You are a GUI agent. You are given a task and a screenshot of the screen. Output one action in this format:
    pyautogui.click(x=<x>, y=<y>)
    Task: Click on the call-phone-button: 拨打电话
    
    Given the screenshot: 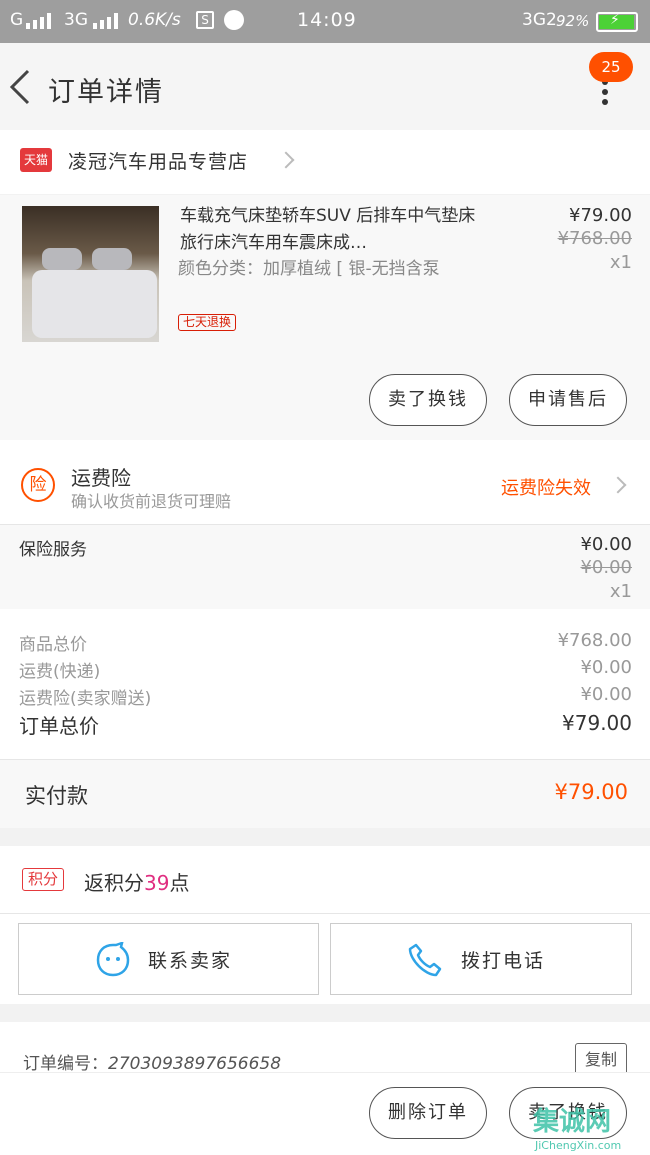 What is the action you would take?
    pyautogui.click(x=481, y=959)
    